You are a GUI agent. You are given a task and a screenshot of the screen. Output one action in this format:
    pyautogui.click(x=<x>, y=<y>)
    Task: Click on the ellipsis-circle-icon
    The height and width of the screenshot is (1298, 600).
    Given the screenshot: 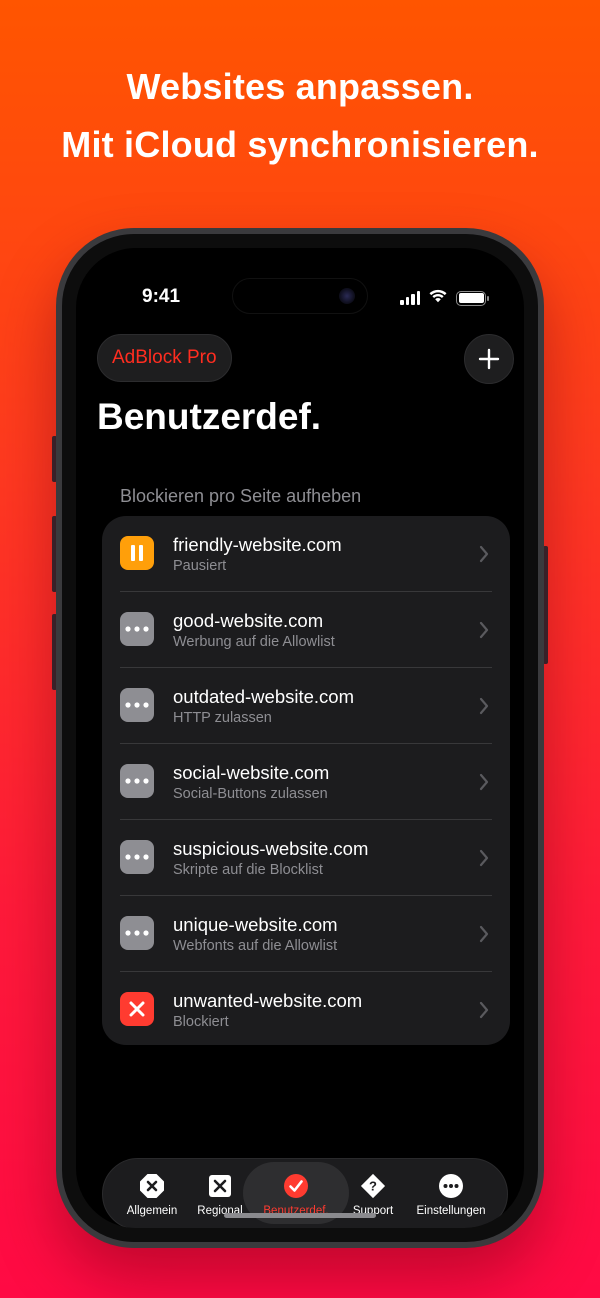 What is the action you would take?
    pyautogui.click(x=451, y=1186)
    